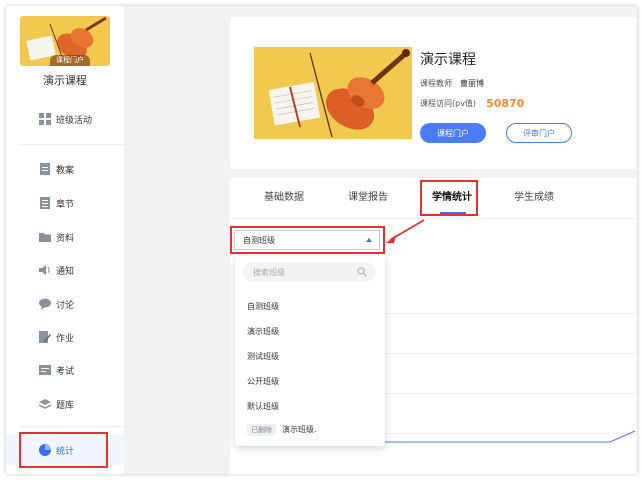  What do you see at coordinates (45, 404) in the screenshot?
I see `layers-icon` at bounding box center [45, 404].